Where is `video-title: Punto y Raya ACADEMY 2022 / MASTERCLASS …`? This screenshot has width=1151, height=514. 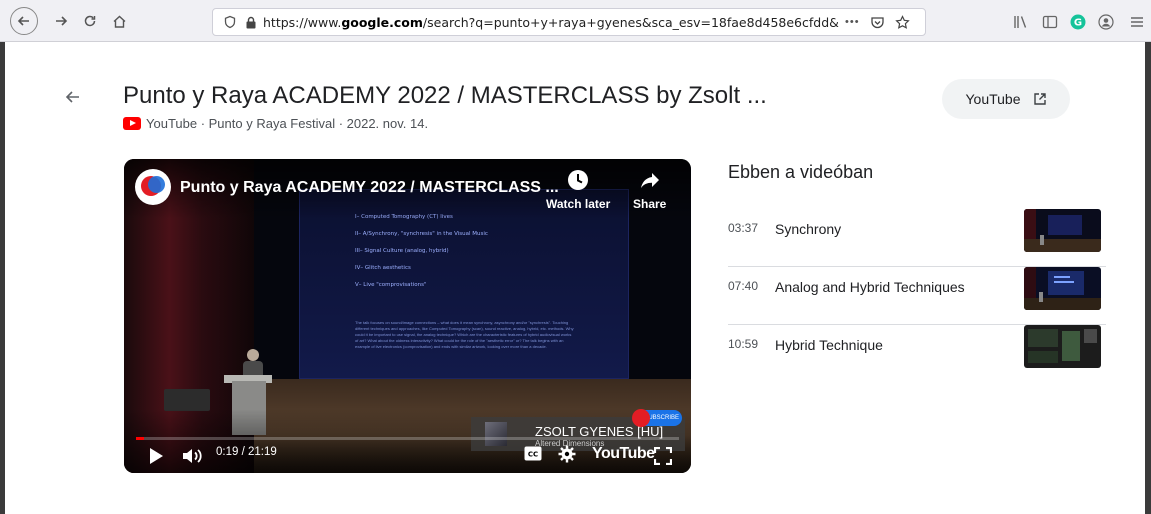
video-title: Punto y Raya ACADEMY 2022 / MASTERCLASS … is located at coordinates (369, 188).